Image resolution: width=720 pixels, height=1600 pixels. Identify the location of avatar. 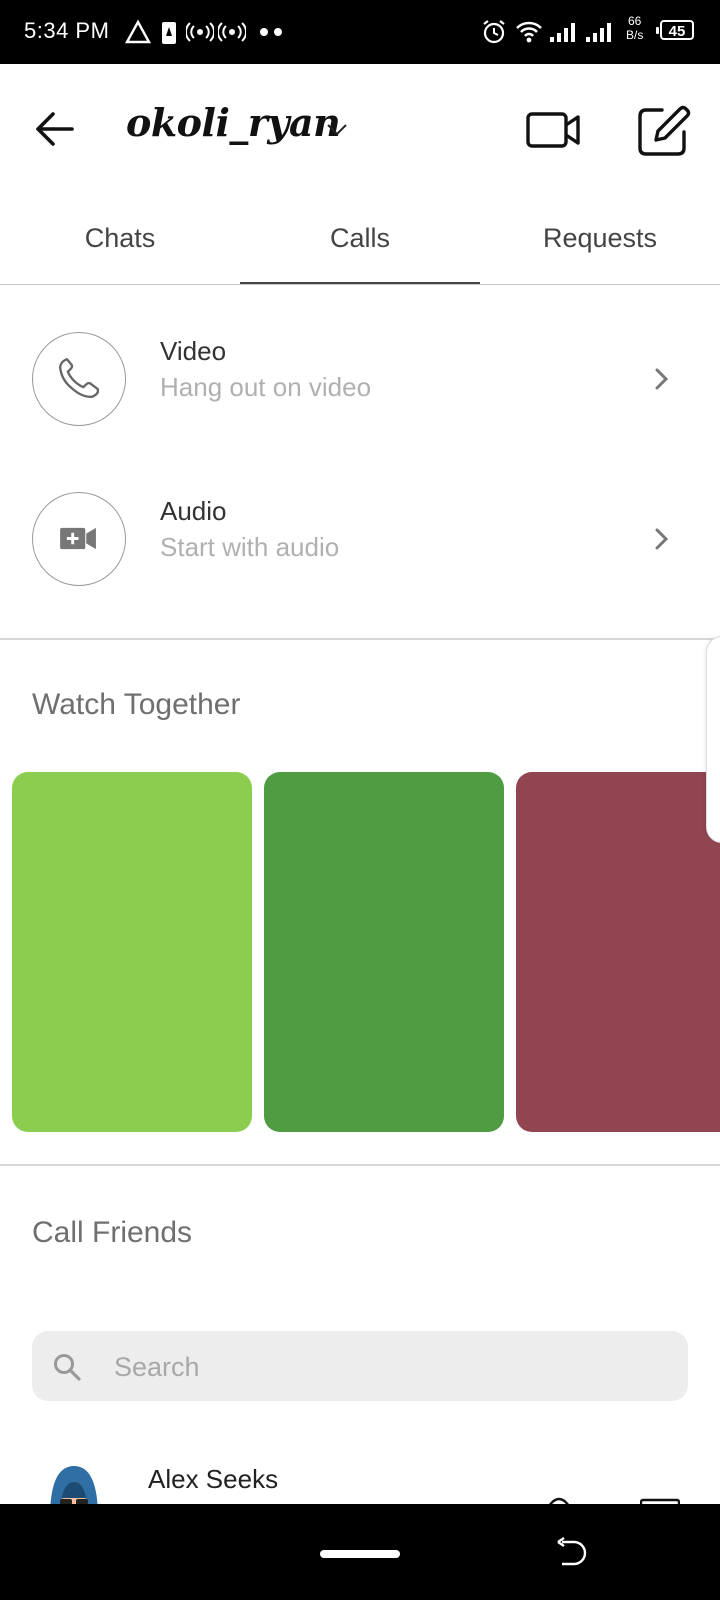
(74, 1485).